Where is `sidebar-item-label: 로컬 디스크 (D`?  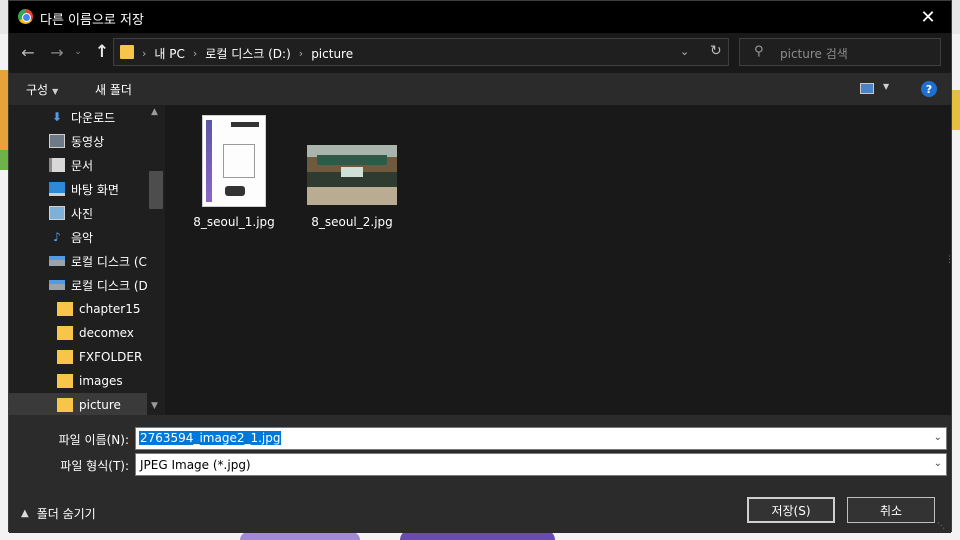
sidebar-item-label: 로컬 디스크 (D is located at coordinates (109, 285).